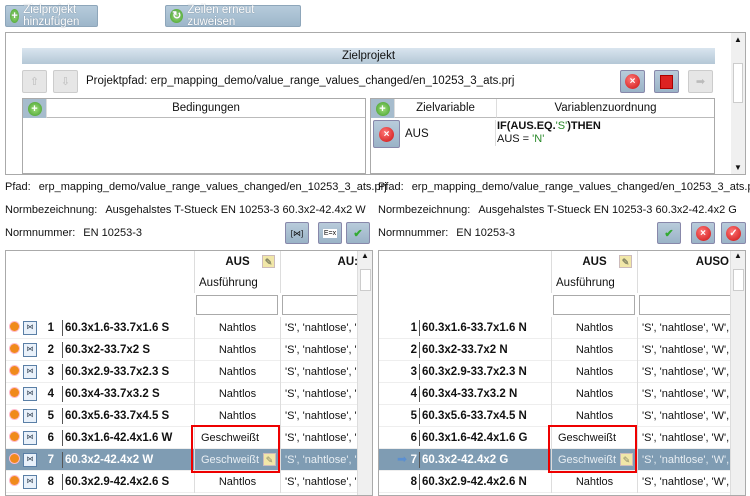 This screenshot has height=496, width=750. I want to click on target-project-header: Zielprojekt, so click(368, 56).